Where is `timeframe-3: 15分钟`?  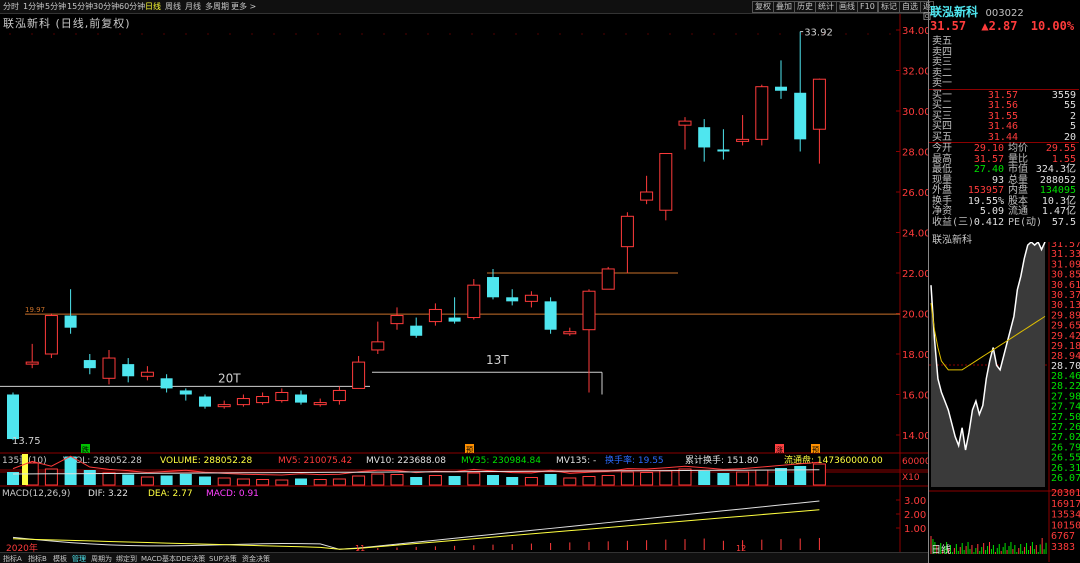 timeframe-3: 15分钟 is located at coordinates (80, 6).